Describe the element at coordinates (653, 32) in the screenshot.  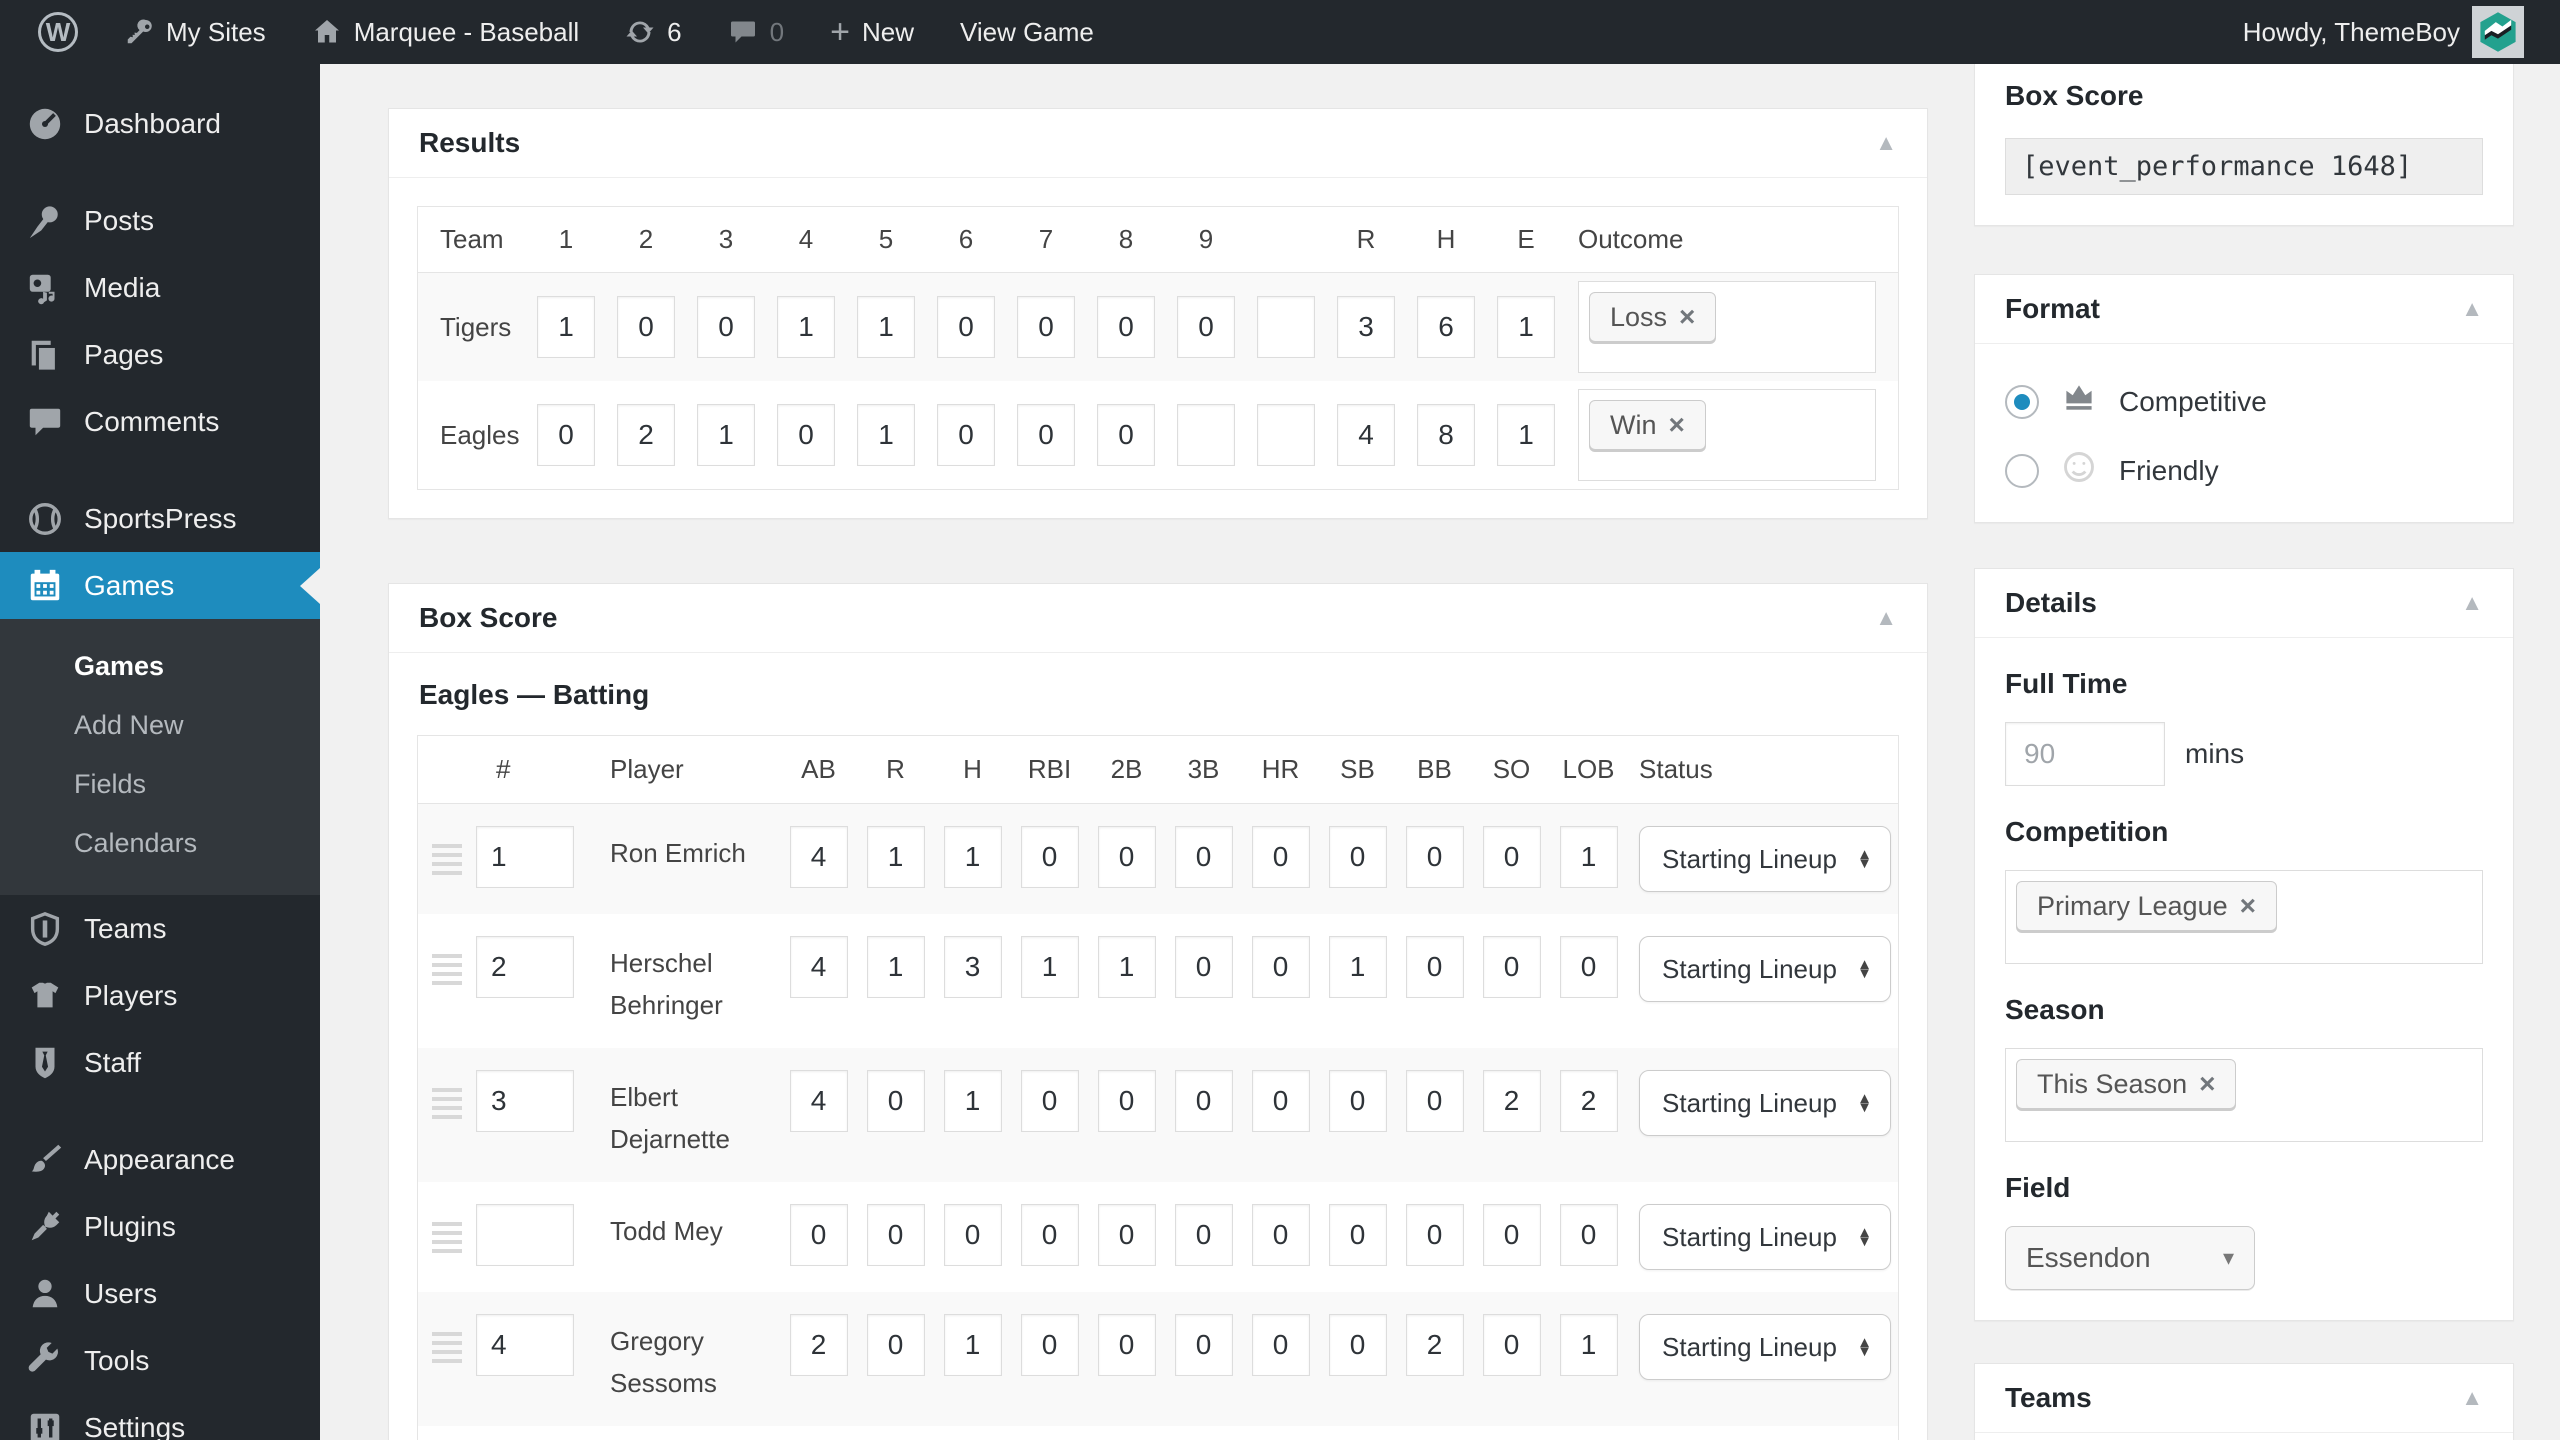
I see `updates-menu: 6` at that location.